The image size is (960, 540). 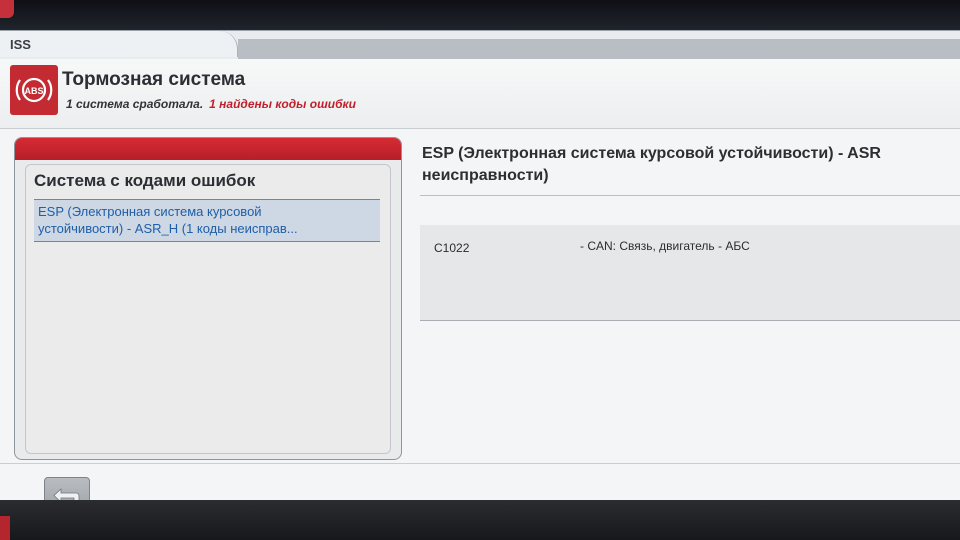 What do you see at coordinates (154, 79) in the screenshot?
I see `page-title: Тормозная система` at bounding box center [154, 79].